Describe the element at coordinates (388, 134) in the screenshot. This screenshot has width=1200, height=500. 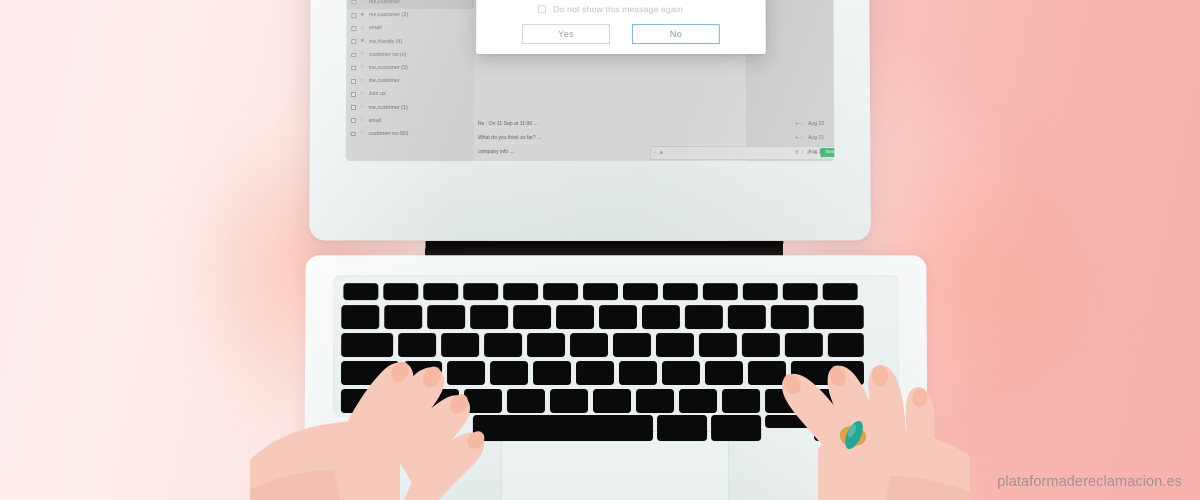
I see `list-item-sender: customer no:001` at that location.